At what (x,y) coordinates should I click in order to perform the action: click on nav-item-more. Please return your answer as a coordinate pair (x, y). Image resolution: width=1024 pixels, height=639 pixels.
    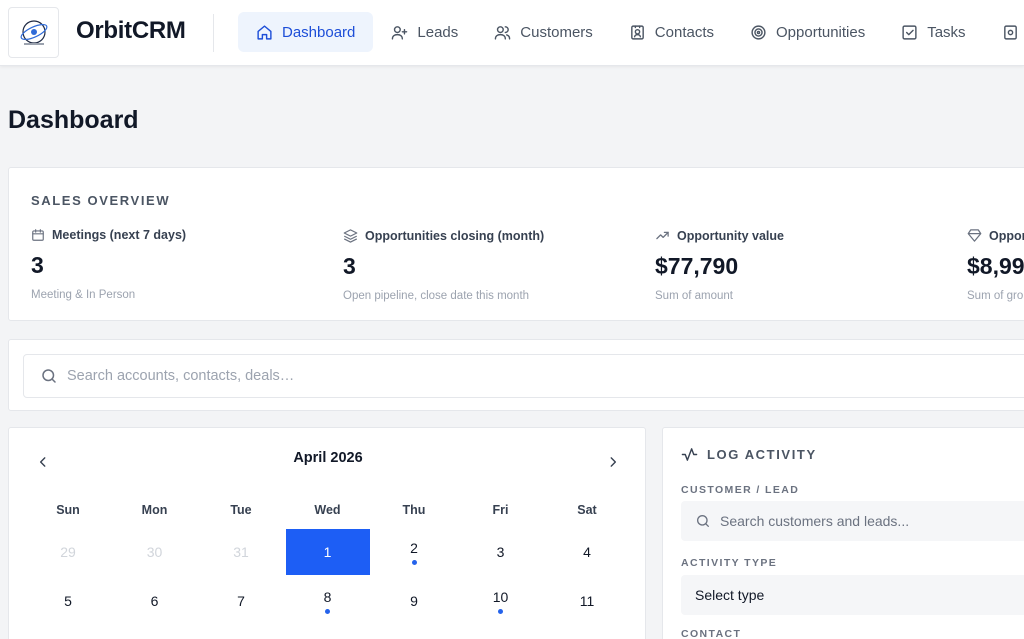
    Looking at the image, I should click on (1004, 32).